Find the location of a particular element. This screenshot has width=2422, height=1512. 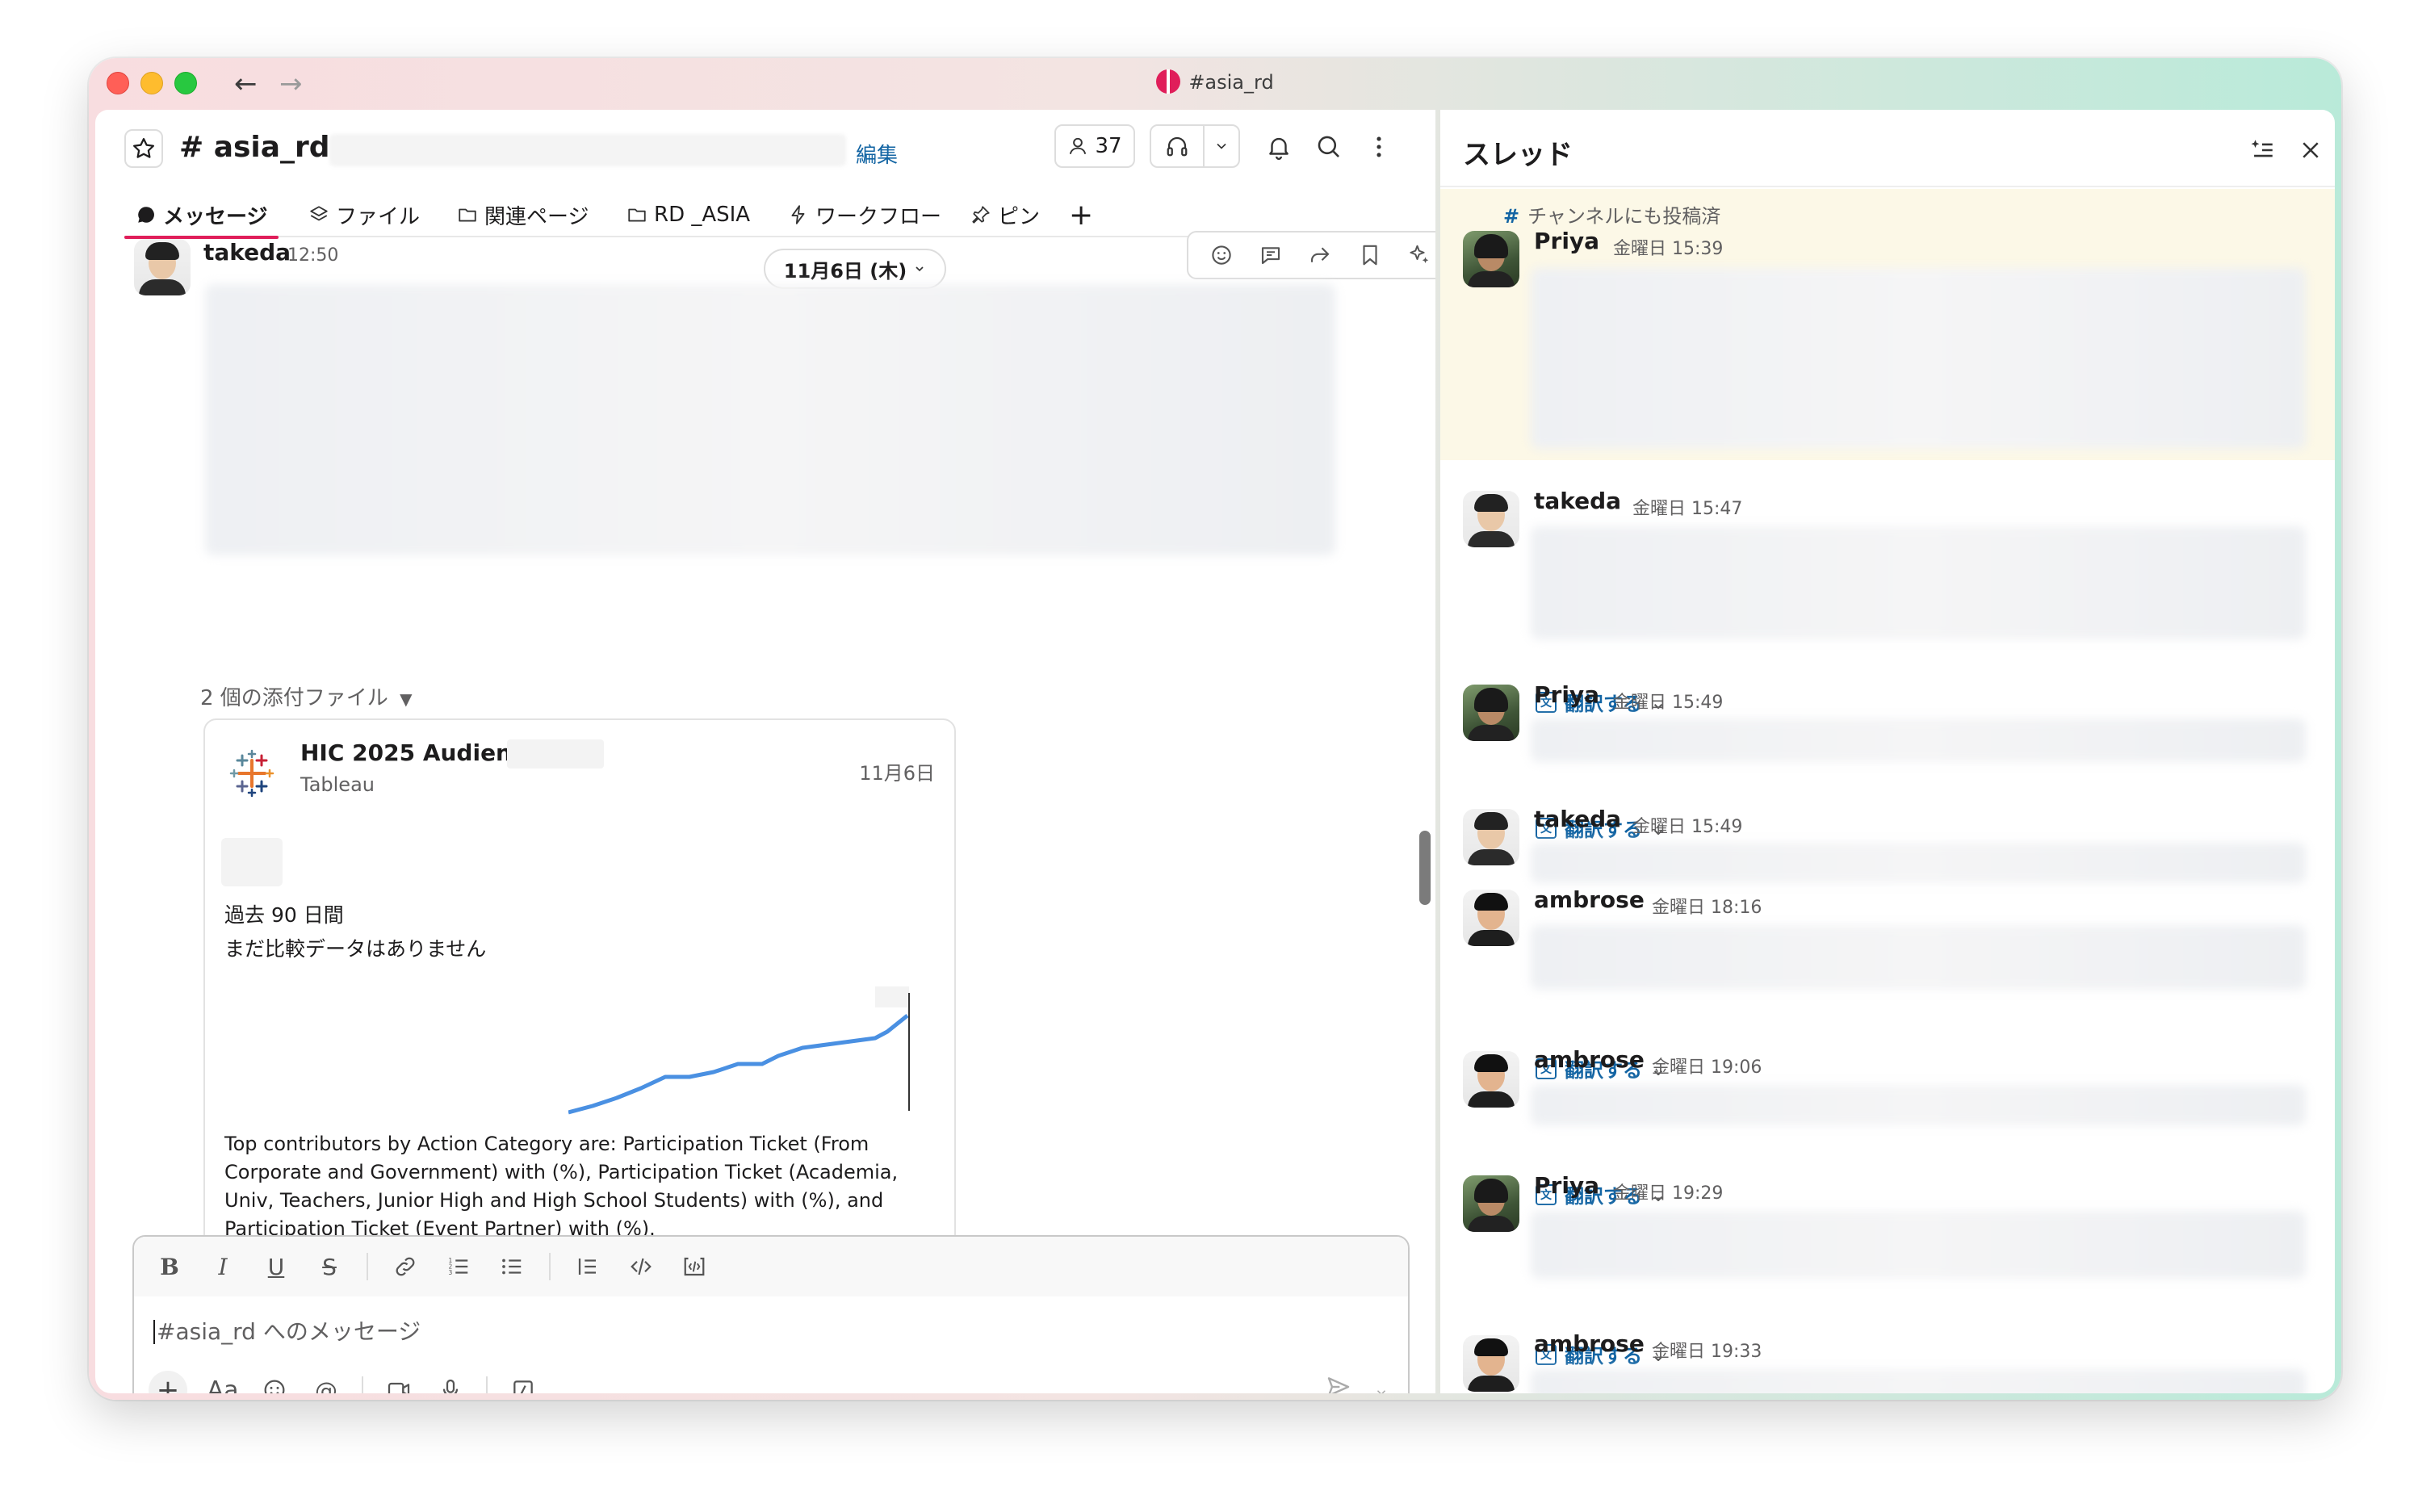

message-sender: takeda is located at coordinates (247, 252).